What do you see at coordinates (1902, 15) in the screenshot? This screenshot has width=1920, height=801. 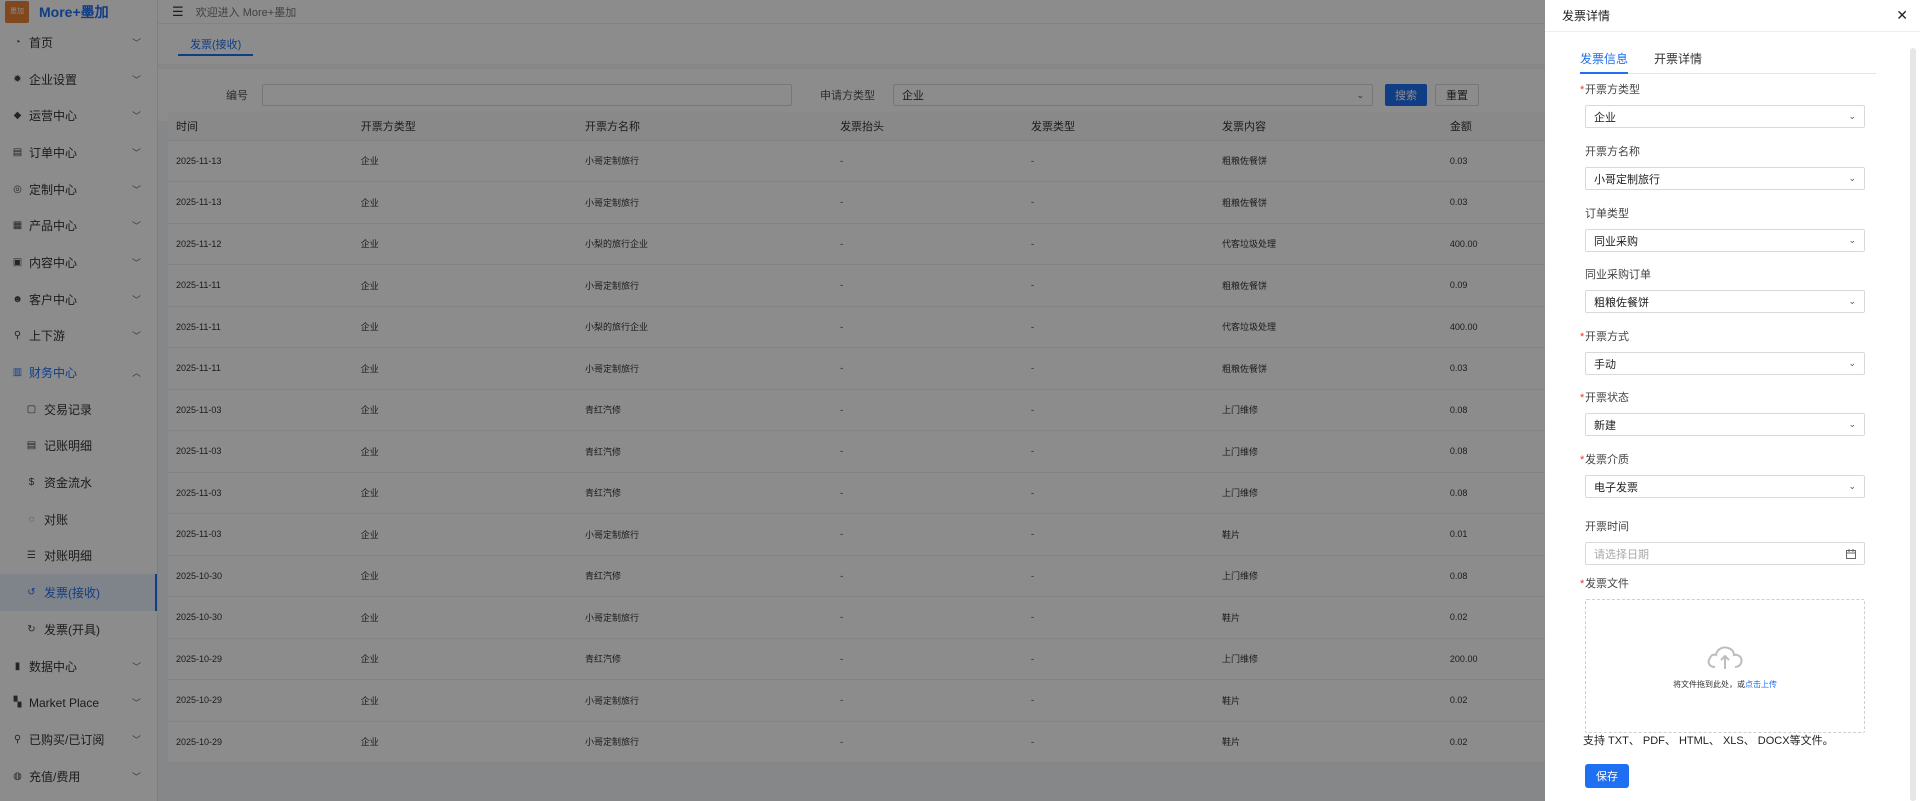 I see `close-icon: ✕` at bounding box center [1902, 15].